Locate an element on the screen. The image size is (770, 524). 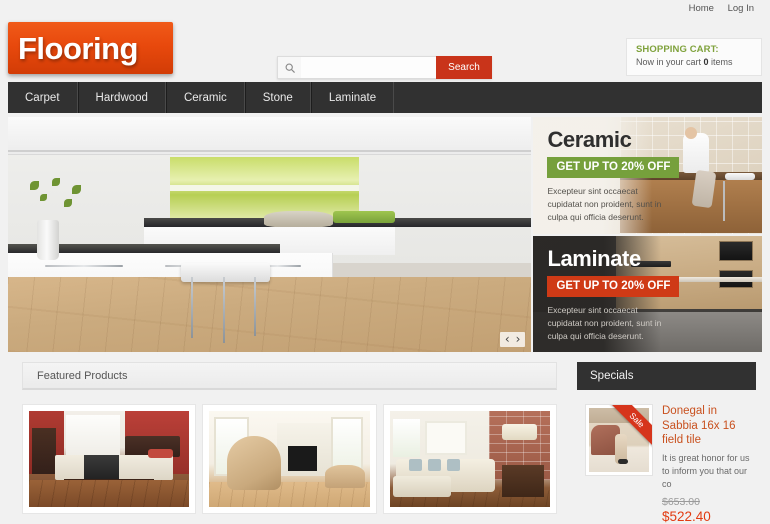
product-image-leather-chair is located at coordinates (289, 459).